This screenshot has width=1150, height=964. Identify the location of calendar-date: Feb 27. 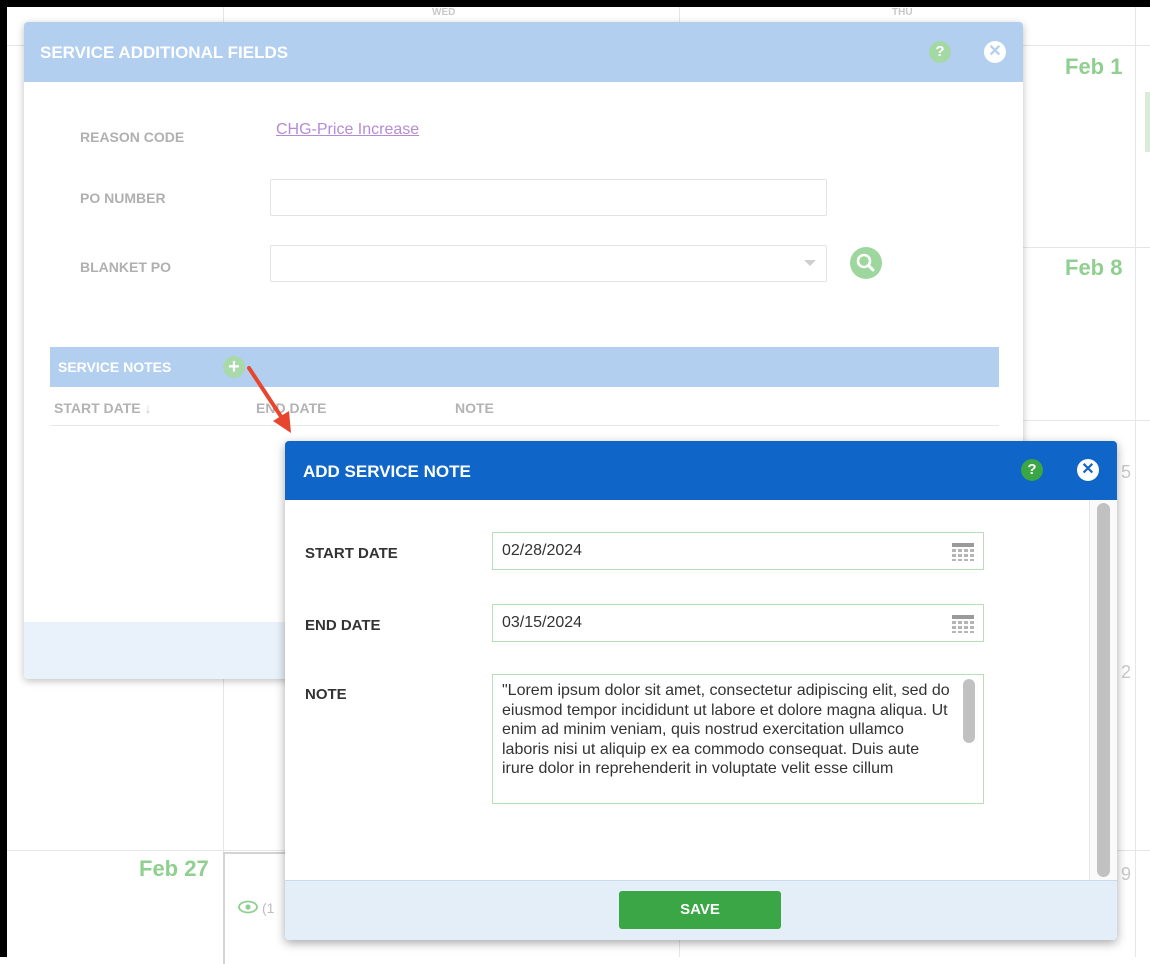
(174, 869).